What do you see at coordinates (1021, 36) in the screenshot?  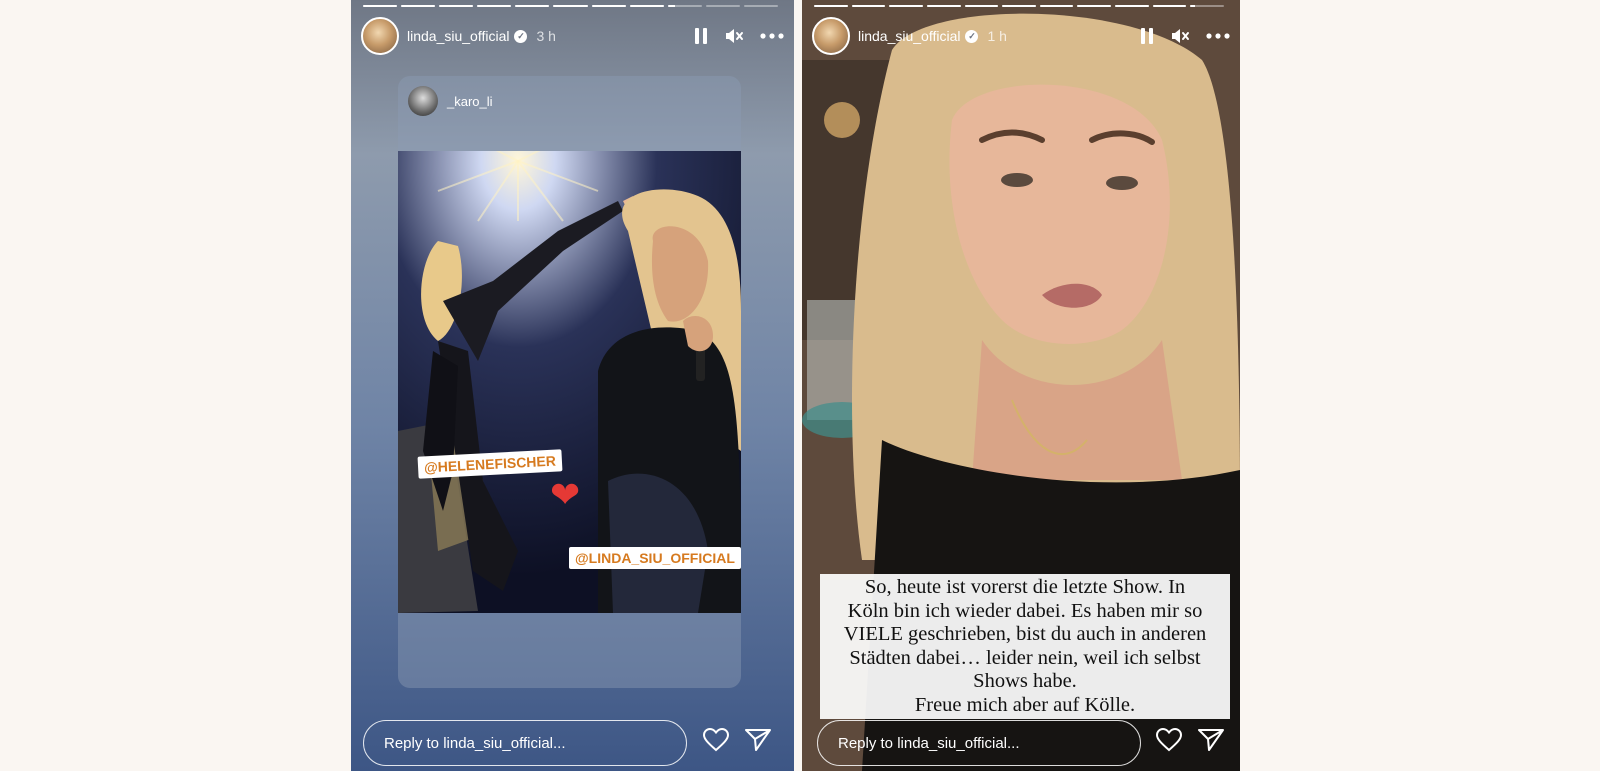 I see `story-header: linda_siu_official ✓ 1 h` at bounding box center [1021, 36].